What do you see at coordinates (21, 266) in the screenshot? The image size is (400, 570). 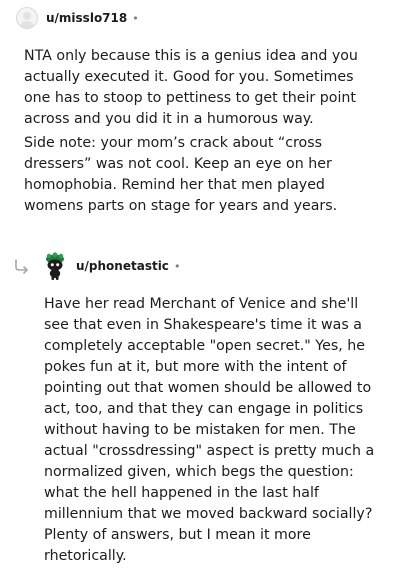 I see `reply-arrow-icon` at bounding box center [21, 266].